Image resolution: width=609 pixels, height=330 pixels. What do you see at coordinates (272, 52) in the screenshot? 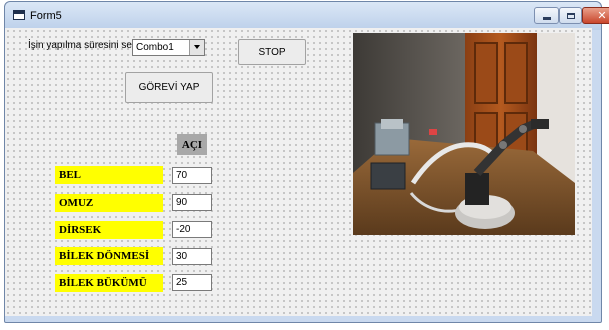
I see `stop-button: STOP` at bounding box center [272, 52].